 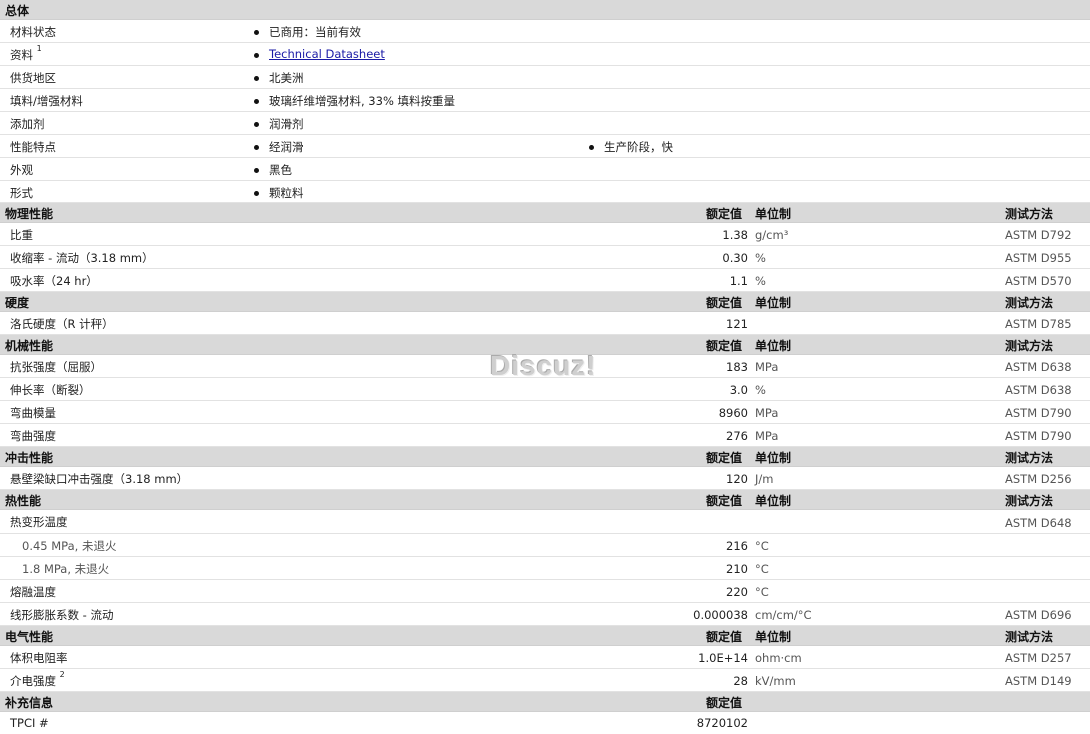 What do you see at coordinates (46, 101) in the screenshot?
I see `property-label: 填料/增强材料` at bounding box center [46, 101].